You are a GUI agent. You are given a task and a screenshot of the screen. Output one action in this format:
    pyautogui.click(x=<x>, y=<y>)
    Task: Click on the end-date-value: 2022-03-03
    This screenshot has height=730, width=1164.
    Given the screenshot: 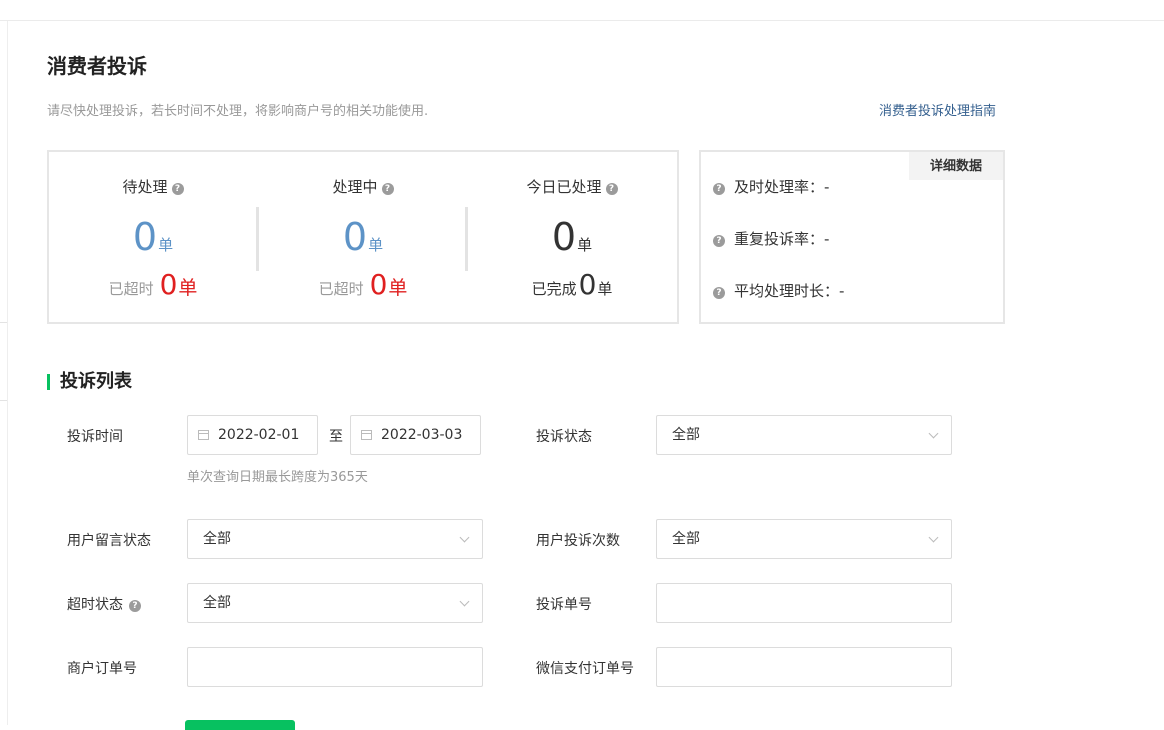 What is the action you would take?
    pyautogui.click(x=422, y=435)
    